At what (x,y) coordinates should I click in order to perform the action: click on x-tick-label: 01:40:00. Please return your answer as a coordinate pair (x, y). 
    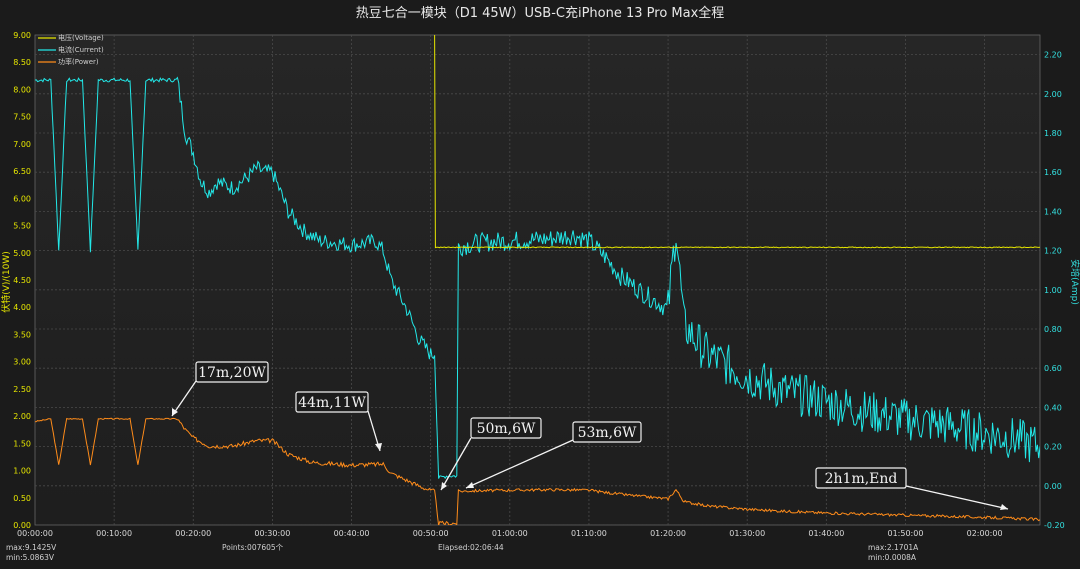
    Looking at the image, I should click on (826, 533).